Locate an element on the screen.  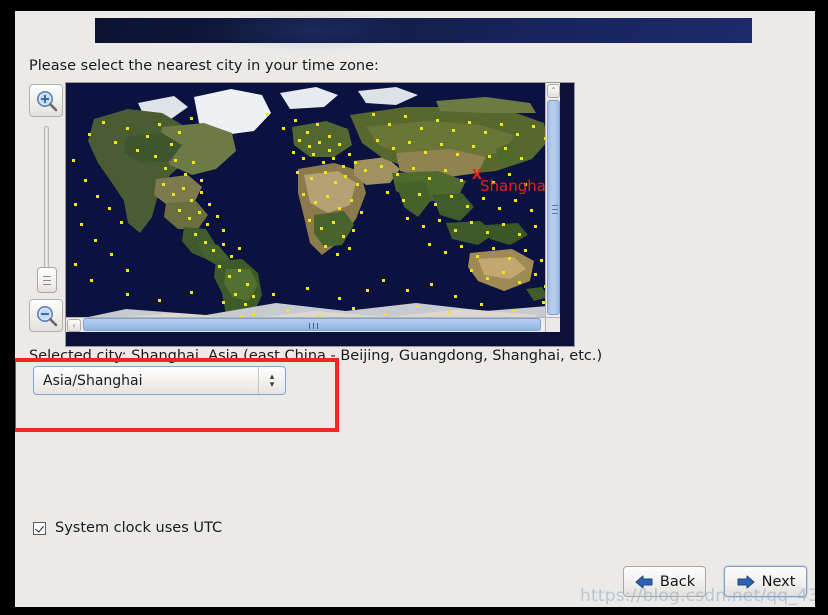
stepper-down-icon: ▾ is located at coordinates (272, 384).